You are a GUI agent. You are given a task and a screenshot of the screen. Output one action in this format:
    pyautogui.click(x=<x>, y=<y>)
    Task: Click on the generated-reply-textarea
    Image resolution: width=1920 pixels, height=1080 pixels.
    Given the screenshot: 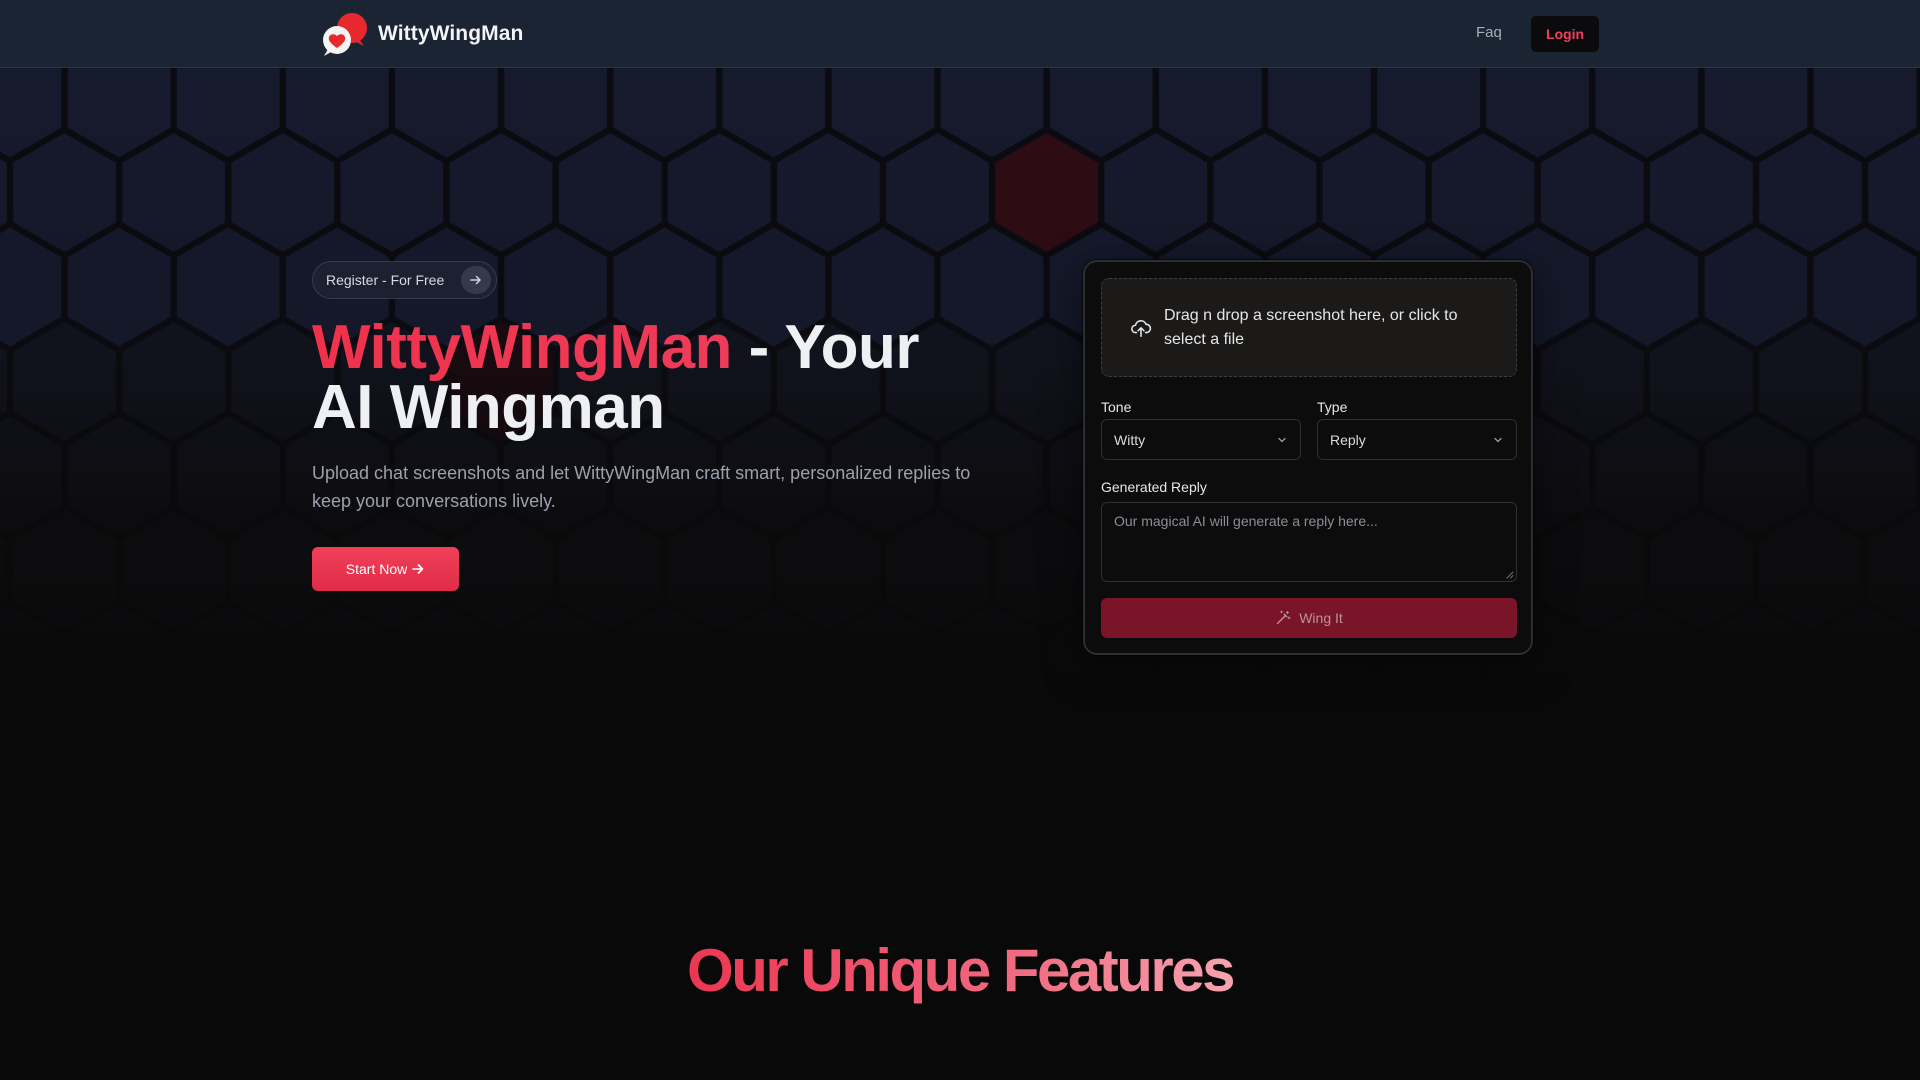 What is the action you would take?
    pyautogui.click(x=1309, y=542)
    